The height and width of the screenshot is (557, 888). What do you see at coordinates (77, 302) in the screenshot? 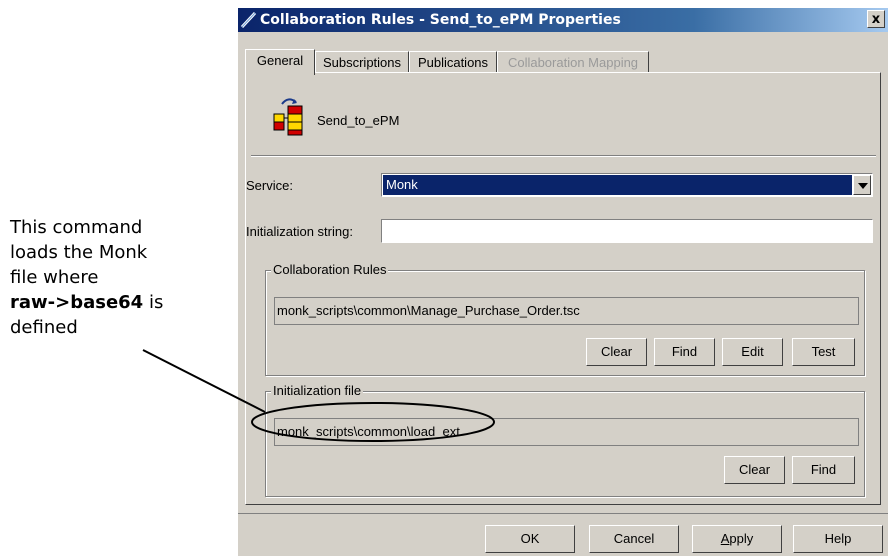
I see `callout-function-name: raw->base64` at bounding box center [77, 302].